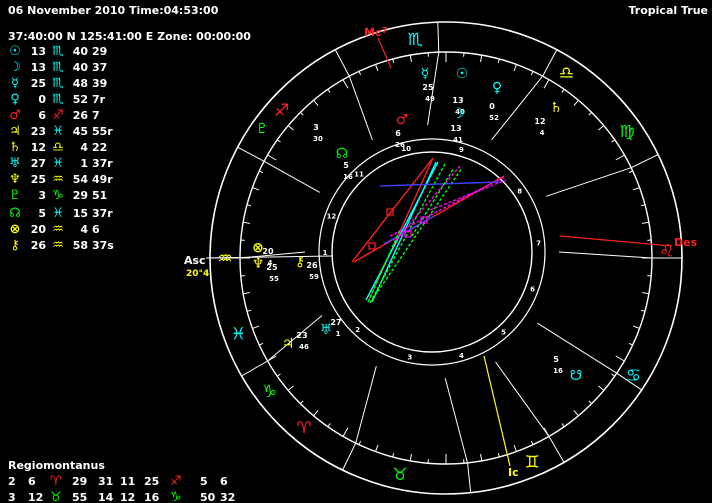 Image resolution: width=712 pixels, height=503 pixels. What do you see at coordinates (224, 259) in the screenshot?
I see `zodiac-sign-icon: ♒` at bounding box center [224, 259].